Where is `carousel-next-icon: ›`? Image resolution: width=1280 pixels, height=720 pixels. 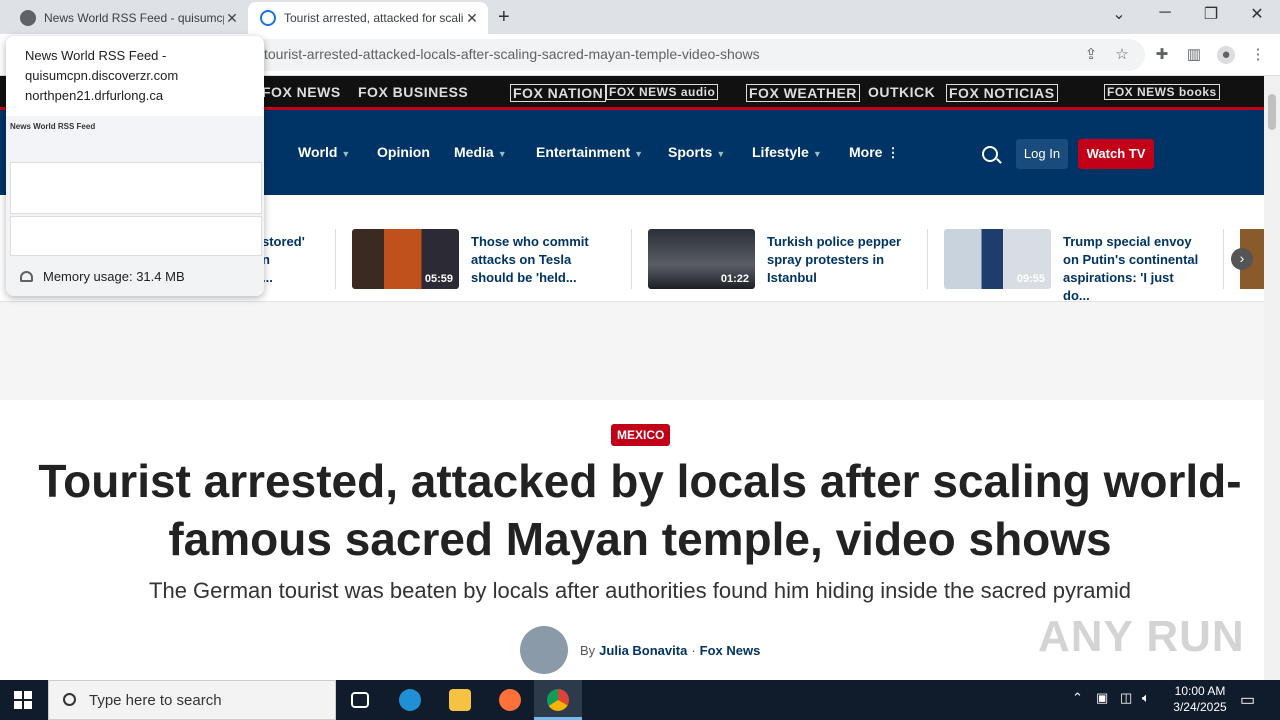 carousel-next-icon: › is located at coordinates (1242, 259).